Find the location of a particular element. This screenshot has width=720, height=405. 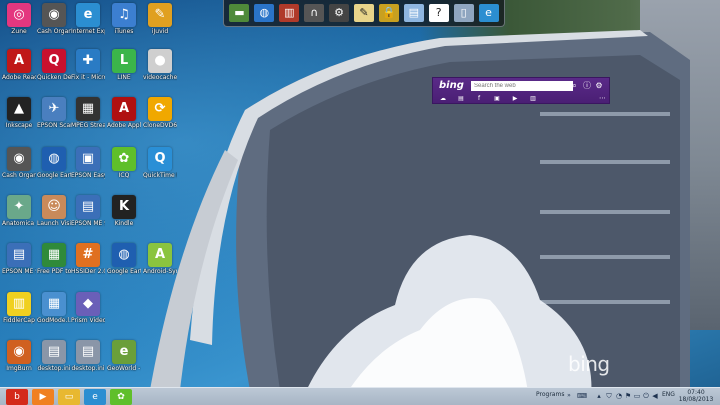

free-pdf-icon: ▦ is located at coordinates (54, 255).